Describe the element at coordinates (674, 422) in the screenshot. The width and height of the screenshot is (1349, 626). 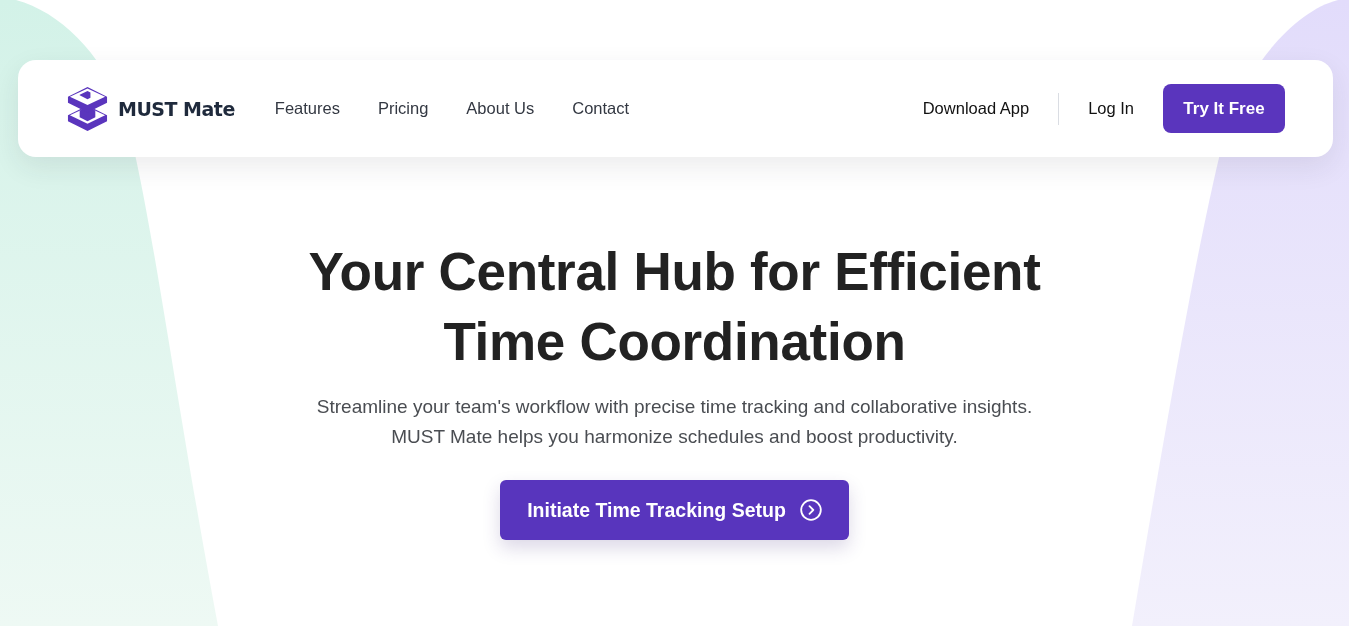
I see `hero-description: Streamline your team's workflow with precise time tracking and collaborative insights. MUST Mate helps you harmonize schedules and boost productivity.` at that location.